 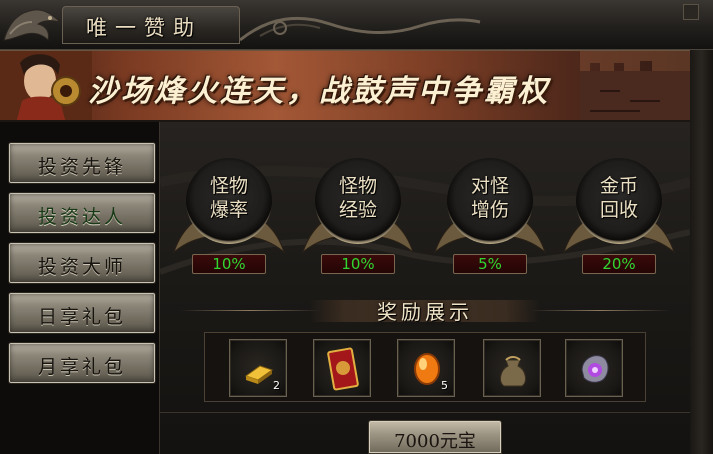 What do you see at coordinates (635, 85) in the screenshot?
I see `castle-wall-icon` at bounding box center [635, 85].